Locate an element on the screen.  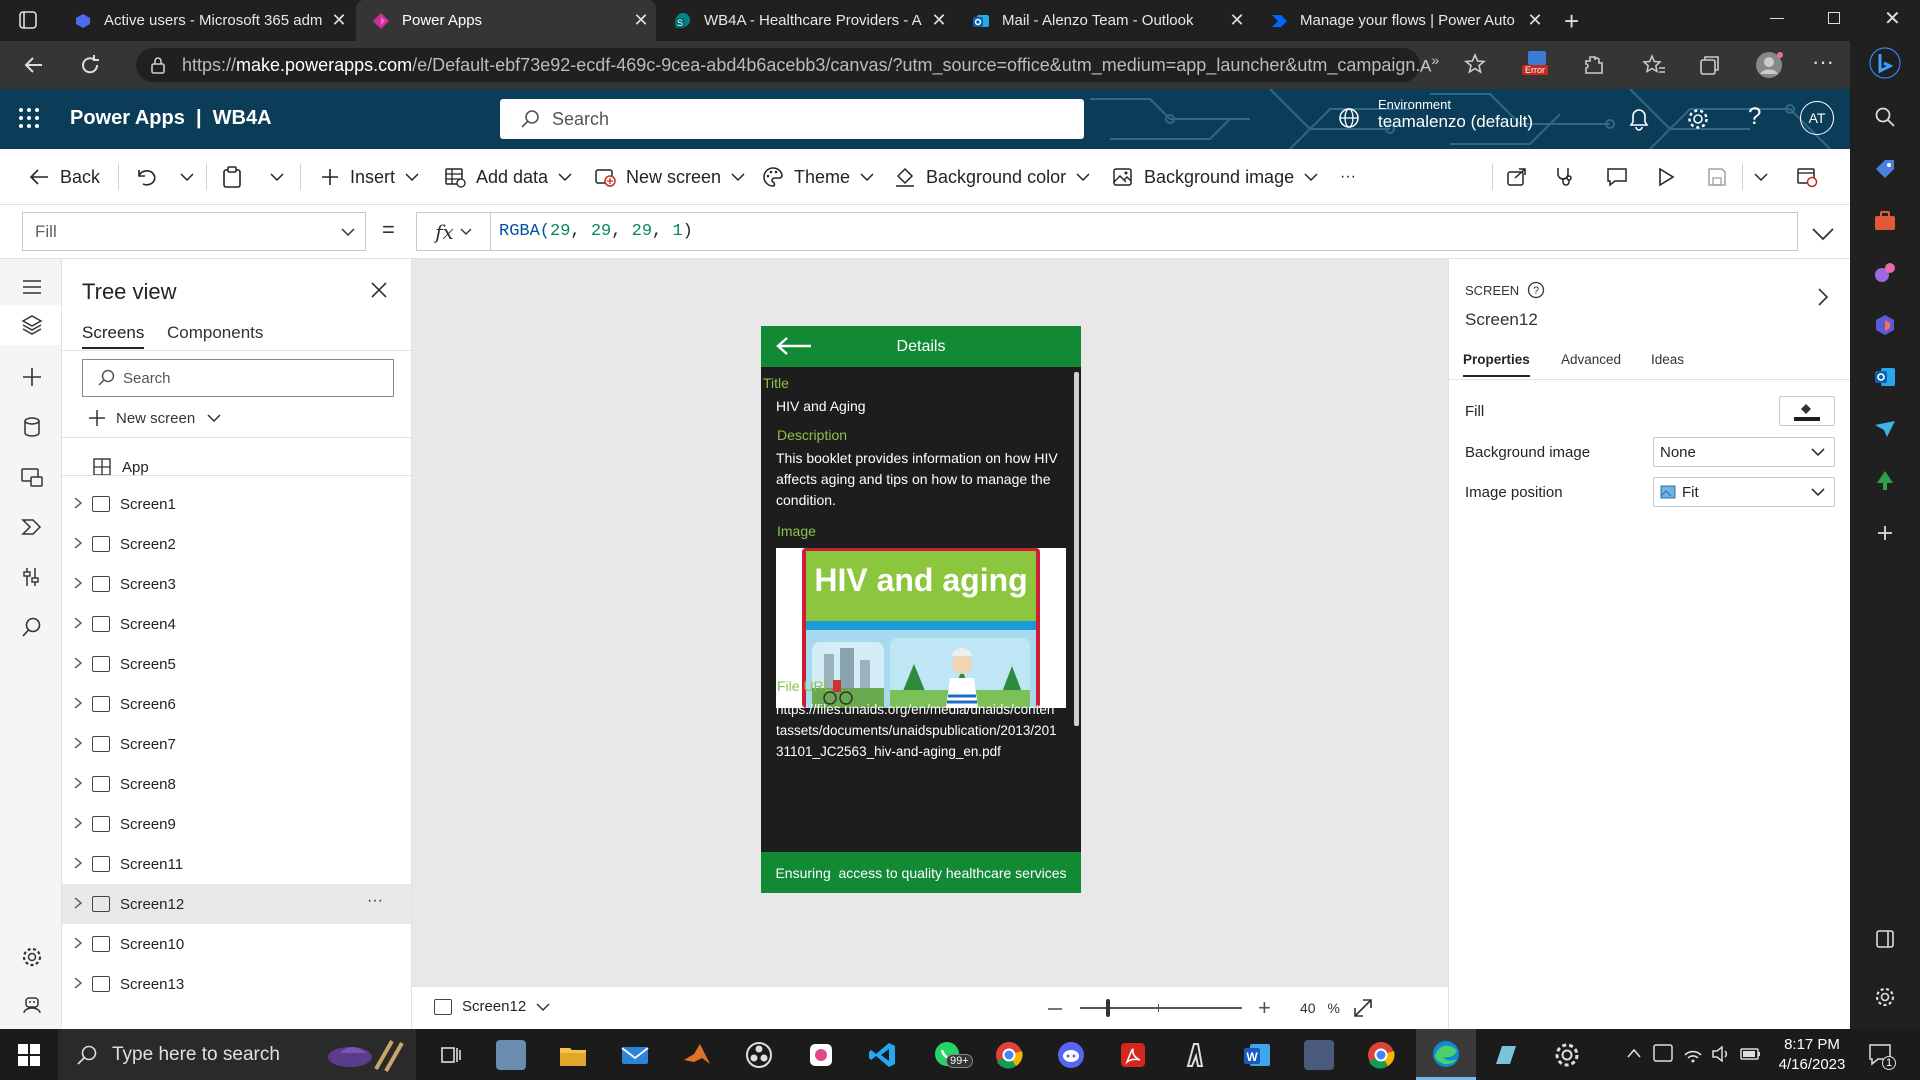
notification-center-icon: 1 is located at coordinates (1882, 1056).